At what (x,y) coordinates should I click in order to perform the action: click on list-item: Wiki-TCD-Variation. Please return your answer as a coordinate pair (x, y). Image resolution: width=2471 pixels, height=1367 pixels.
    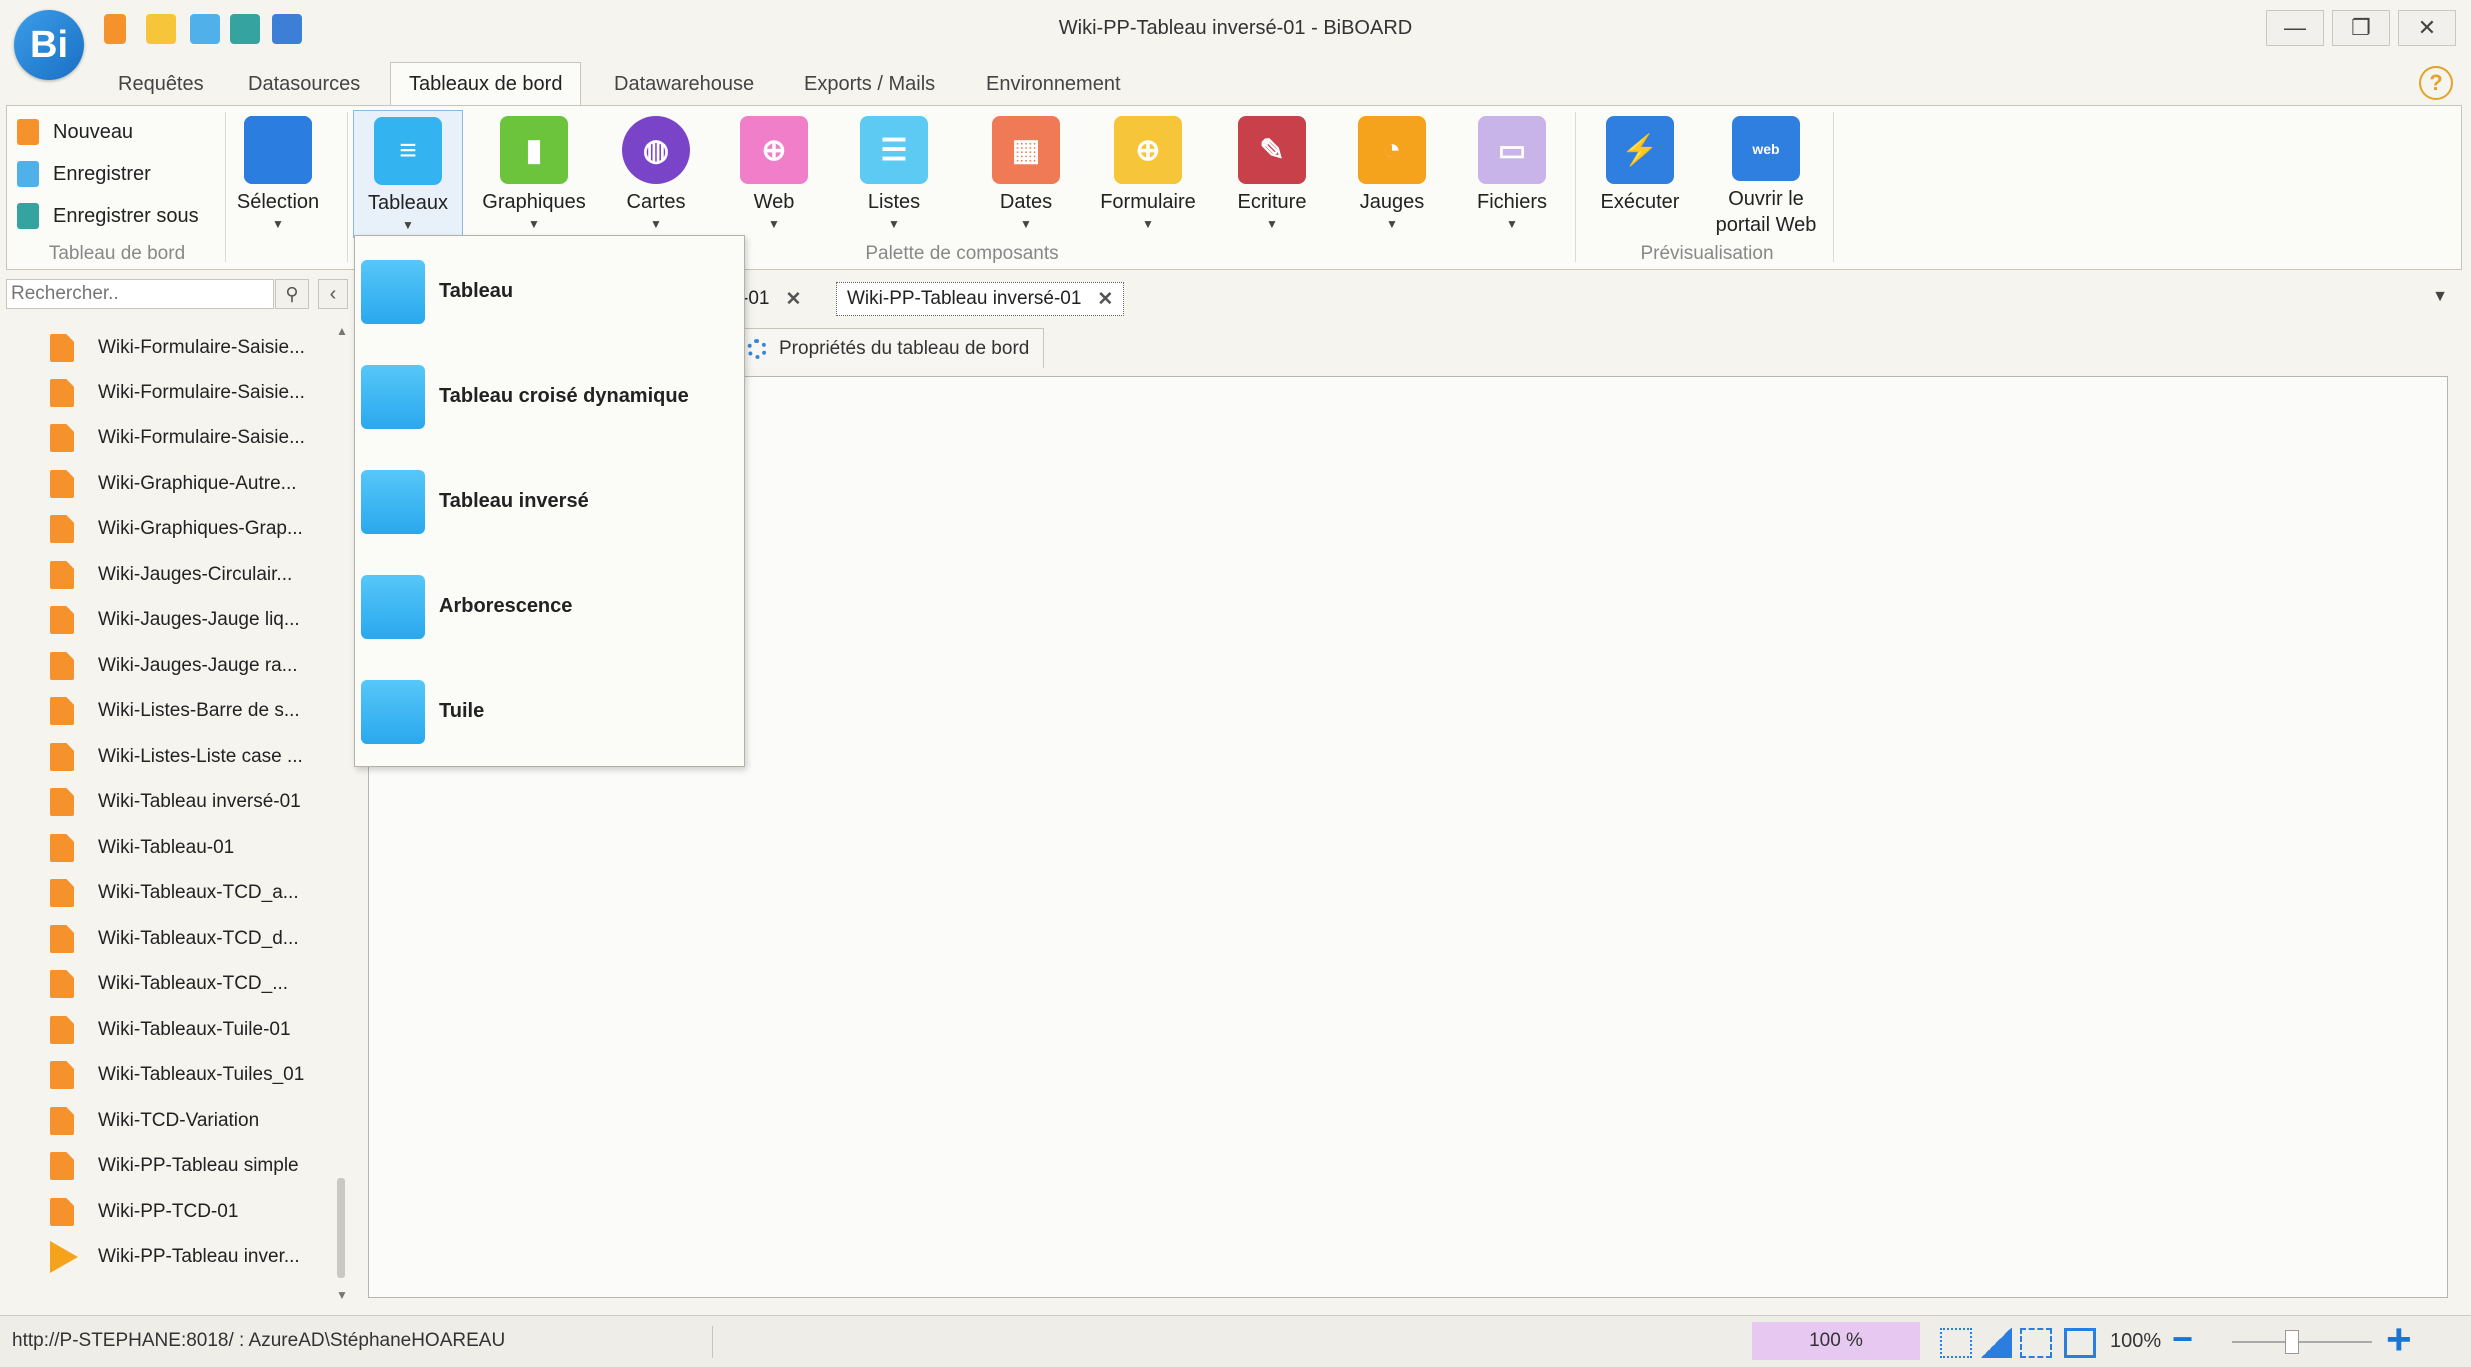
    Looking at the image, I should click on (154, 1121).